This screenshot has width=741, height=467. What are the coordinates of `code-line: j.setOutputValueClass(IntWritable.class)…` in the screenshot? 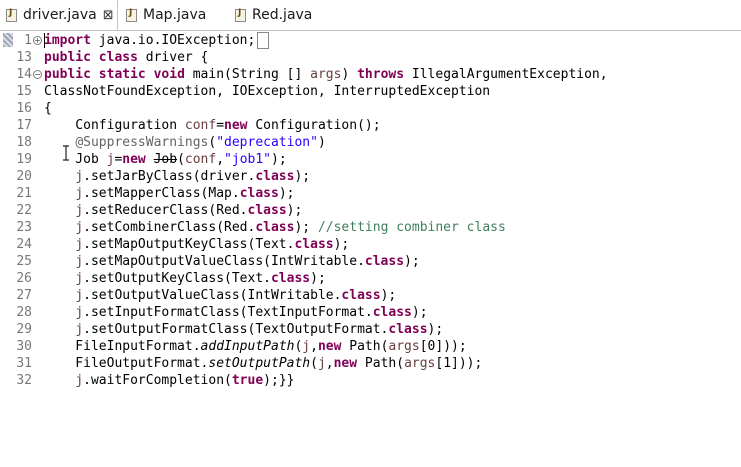 It's located at (220, 295).